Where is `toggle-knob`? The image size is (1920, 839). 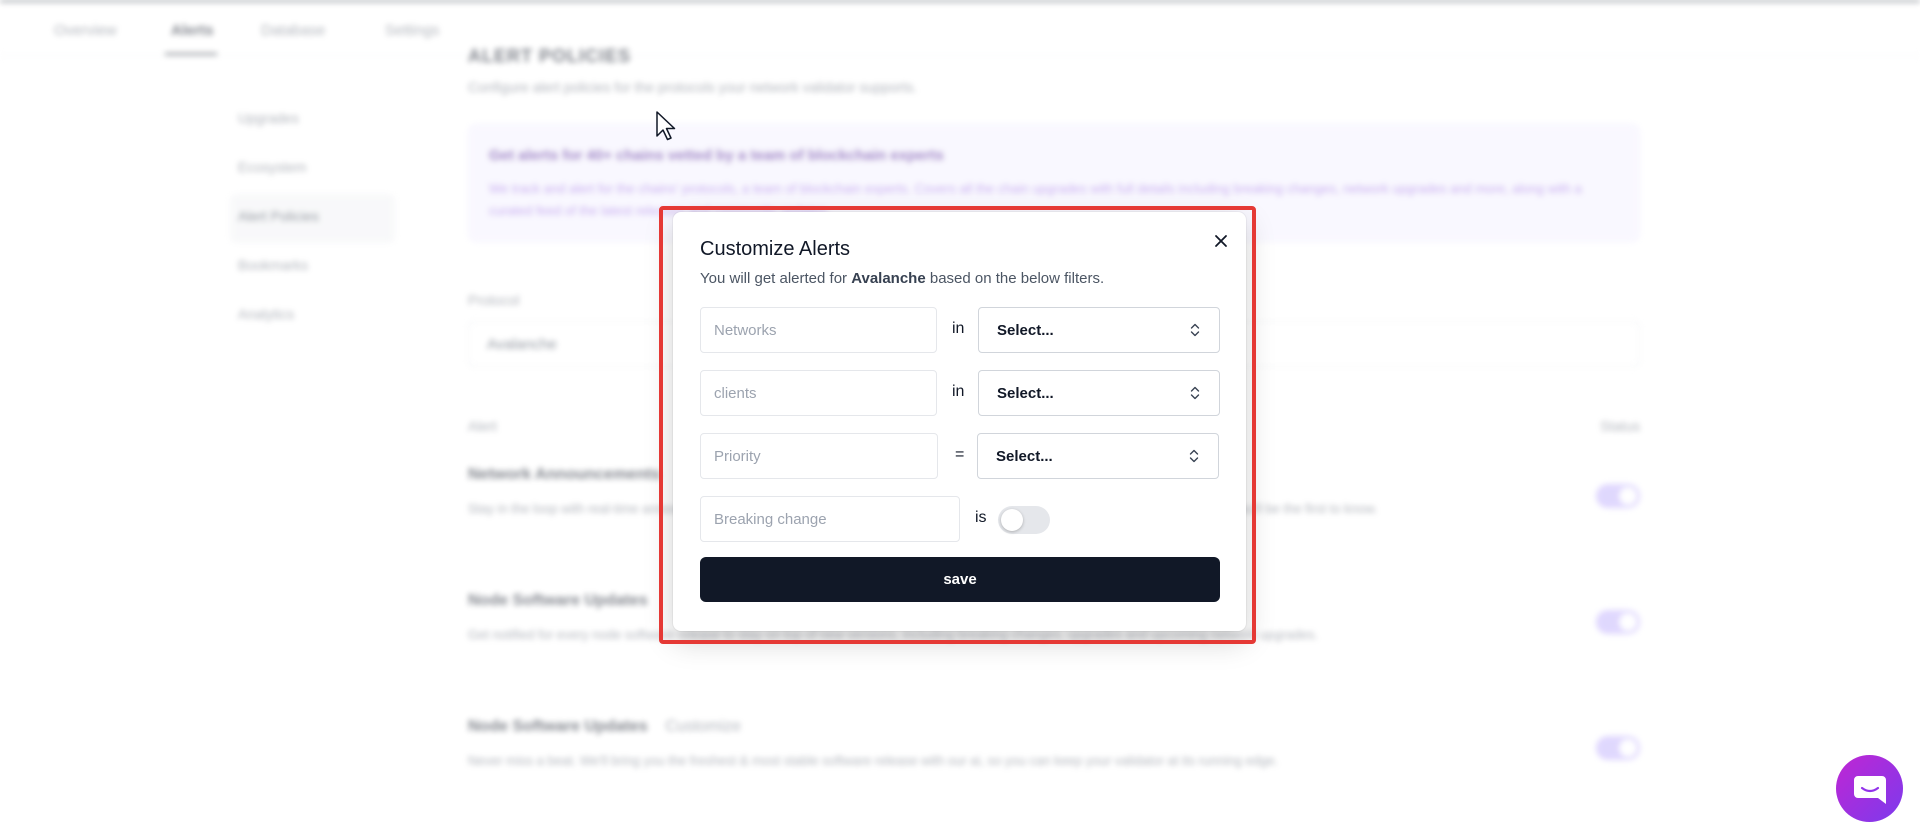 toggle-knob is located at coordinates (1012, 520).